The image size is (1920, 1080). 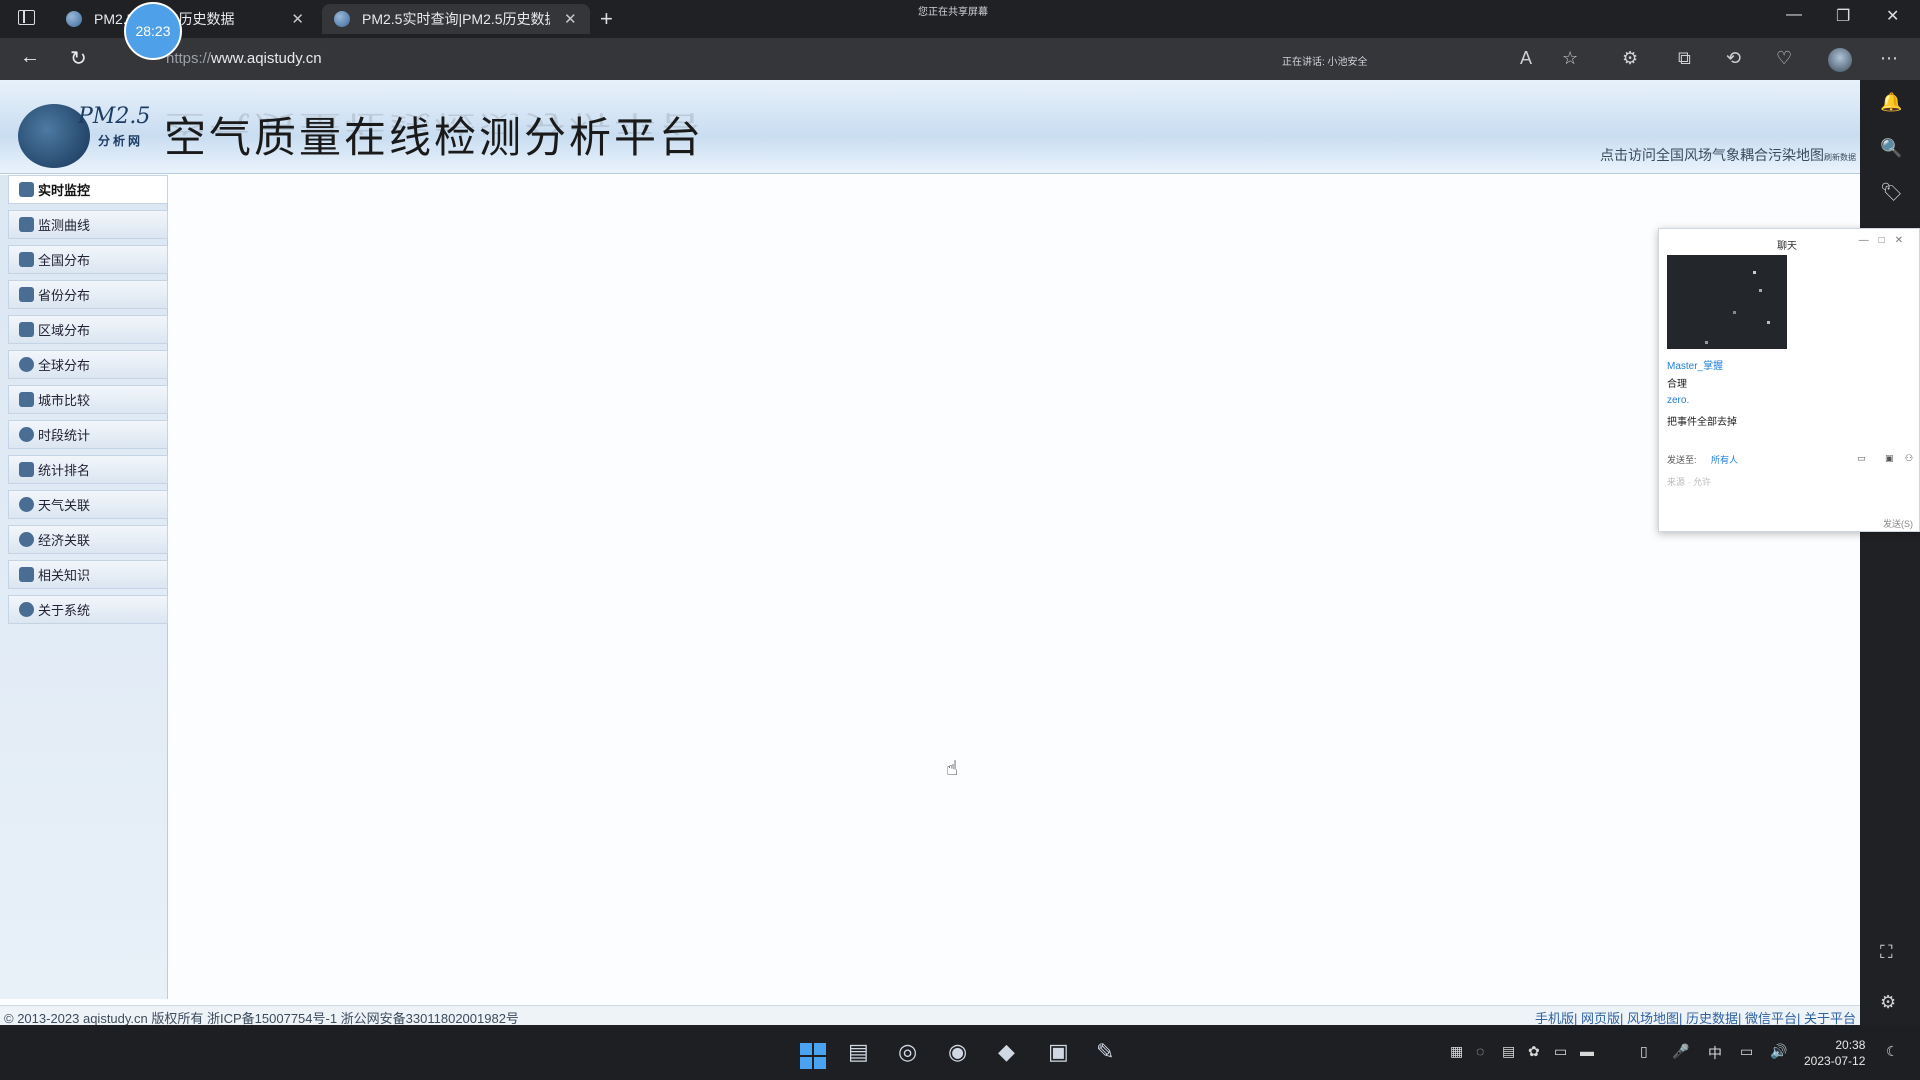 I want to click on split-screen-icon: ⛶, so click(x=1886, y=952).